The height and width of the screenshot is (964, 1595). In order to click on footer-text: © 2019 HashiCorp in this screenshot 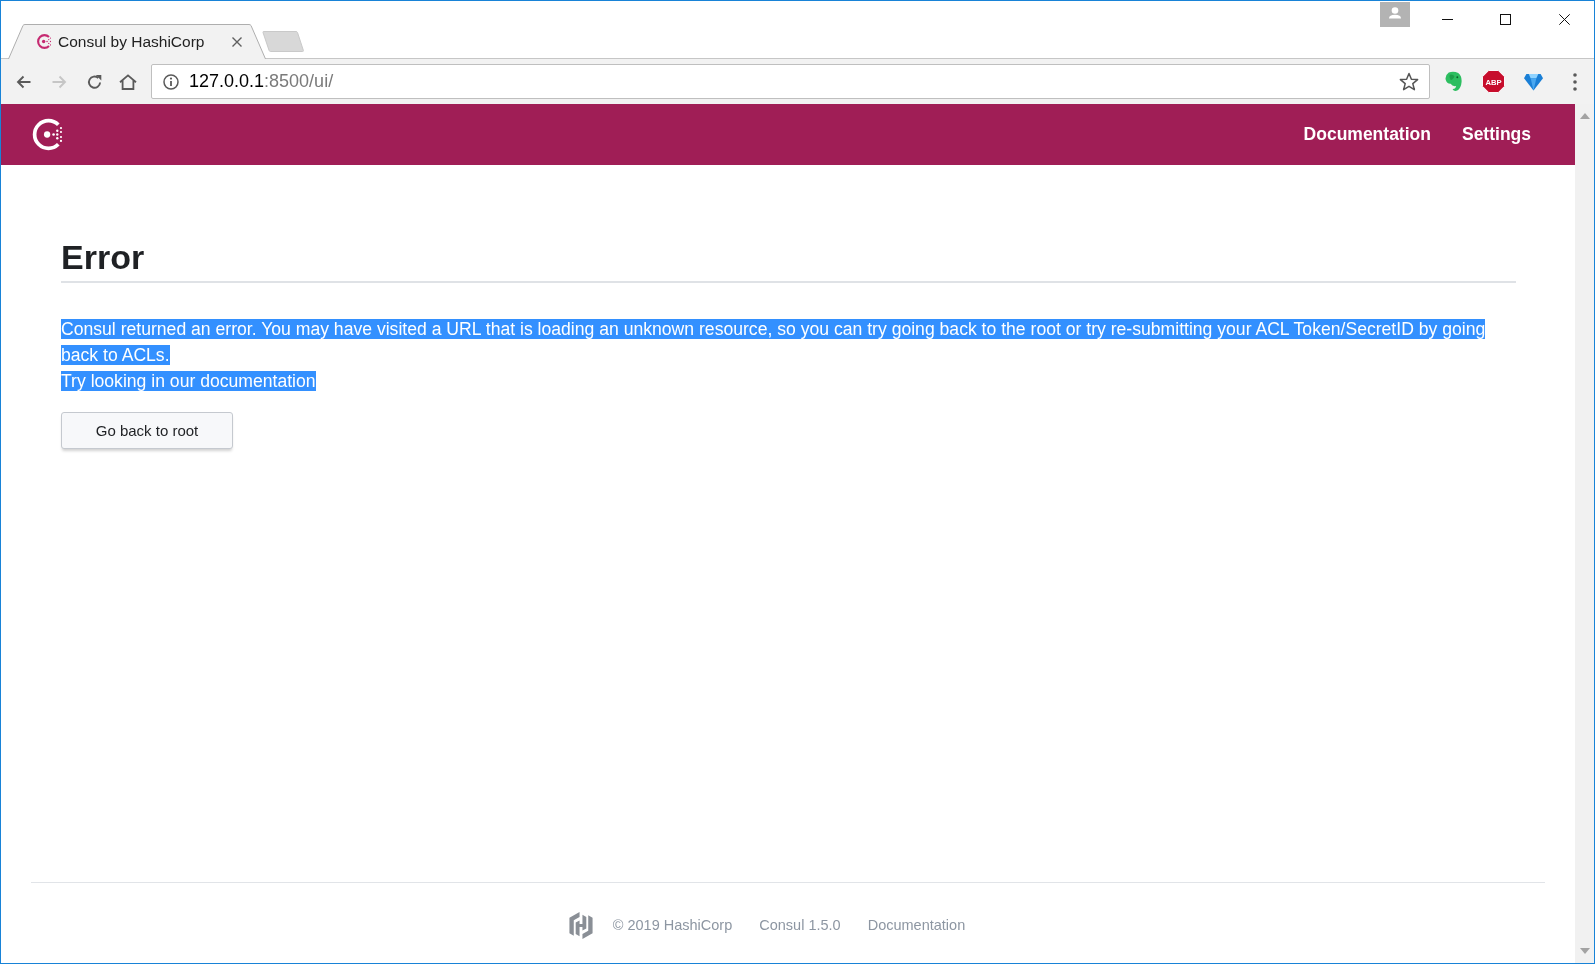, I will do `click(672, 925)`.